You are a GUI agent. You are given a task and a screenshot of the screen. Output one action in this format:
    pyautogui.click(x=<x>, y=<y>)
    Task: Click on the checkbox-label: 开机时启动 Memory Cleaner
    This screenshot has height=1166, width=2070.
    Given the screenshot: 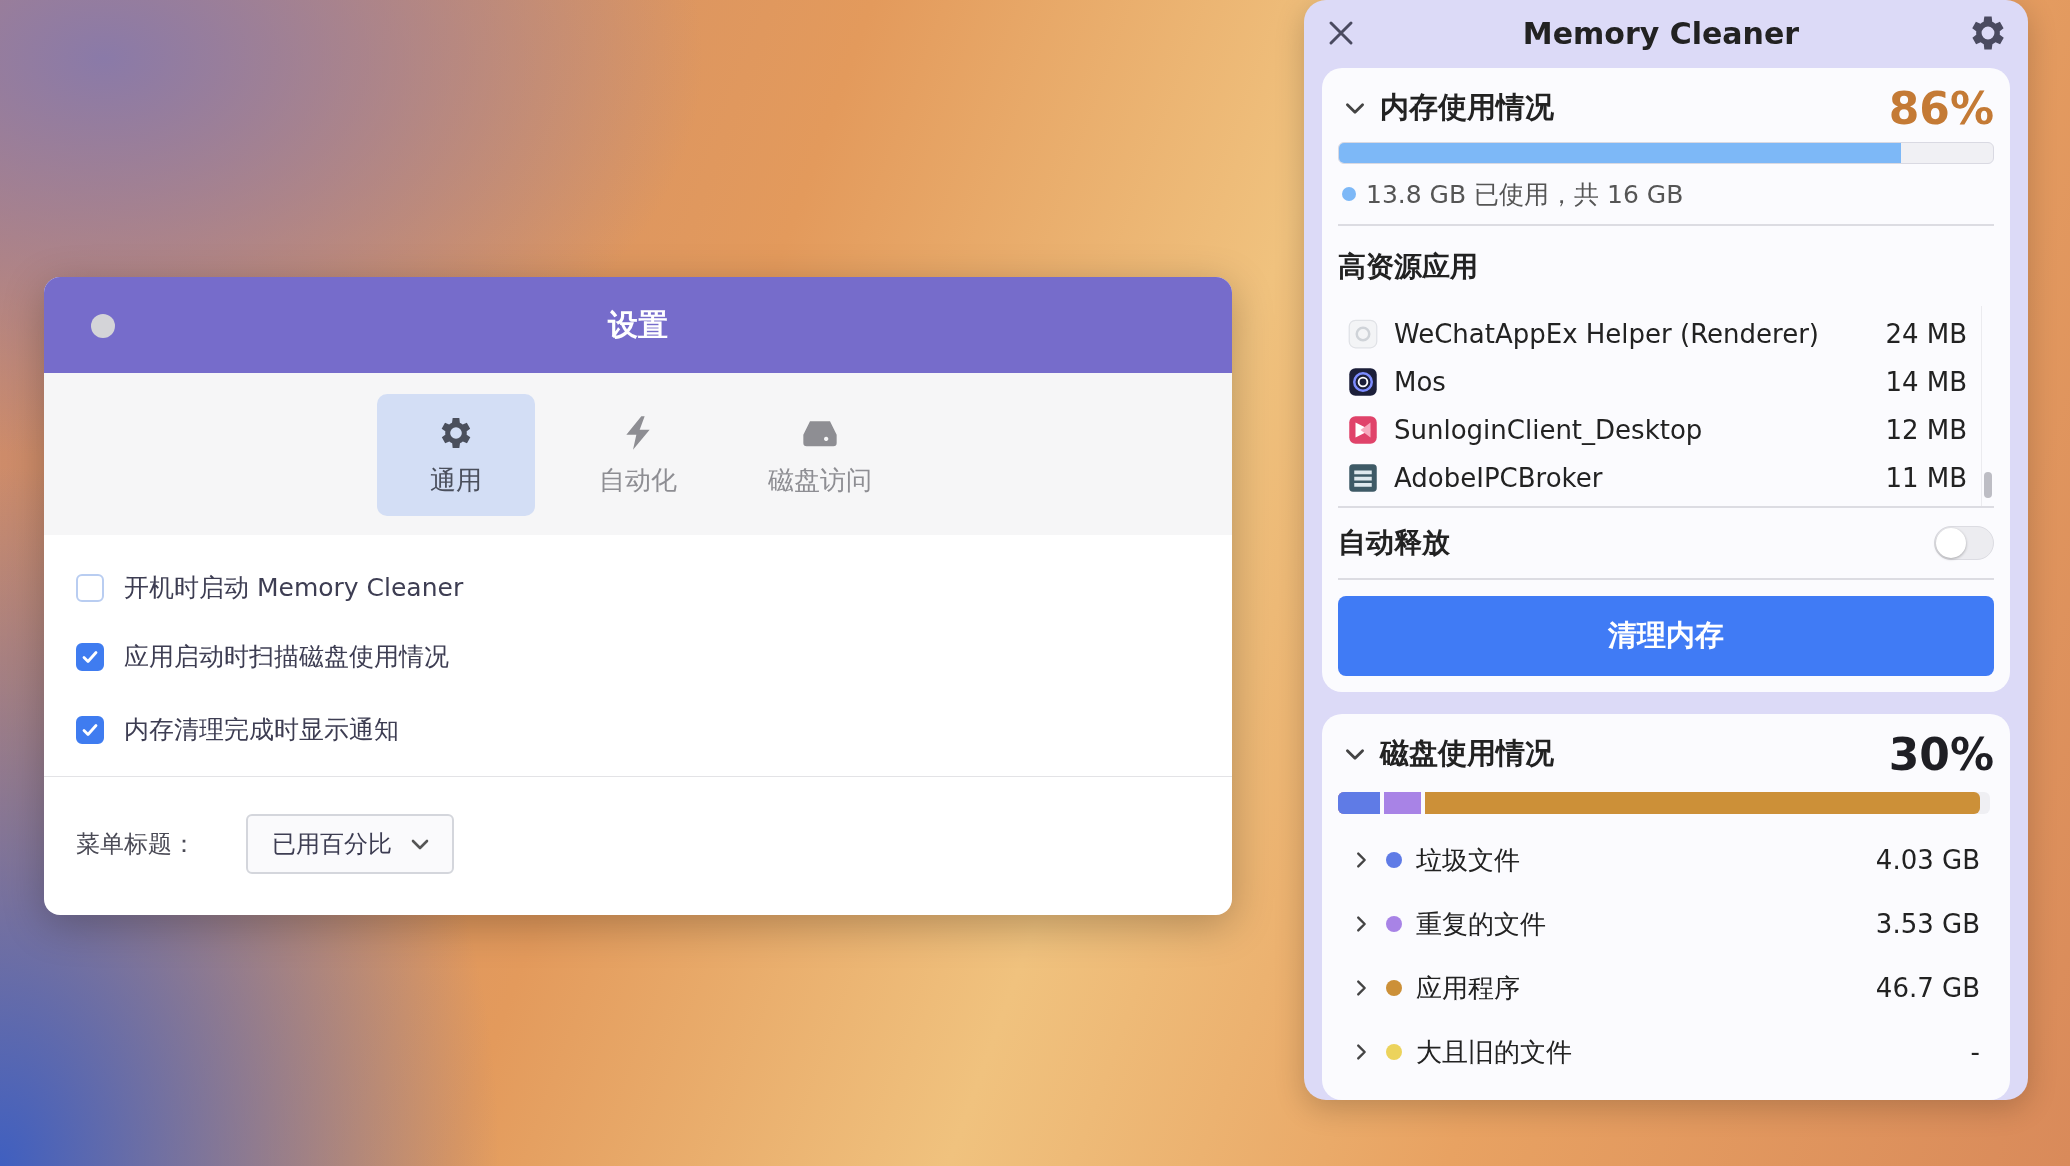 What is the action you would take?
    pyautogui.click(x=294, y=588)
    